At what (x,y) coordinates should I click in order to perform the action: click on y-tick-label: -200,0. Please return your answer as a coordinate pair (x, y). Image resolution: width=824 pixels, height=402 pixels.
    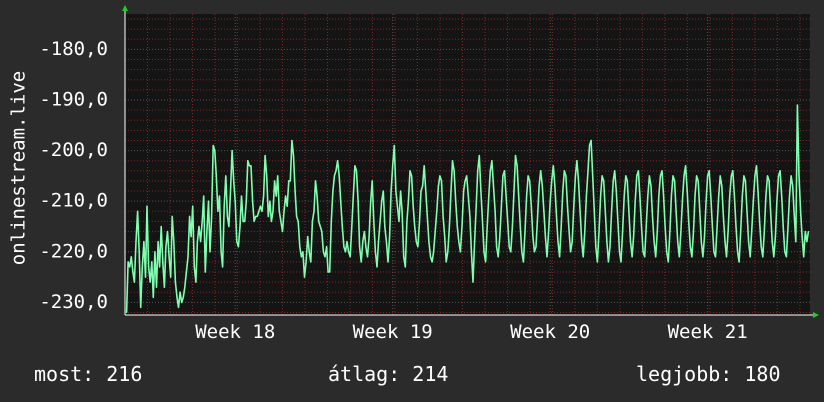
    Looking at the image, I should click on (73, 150).